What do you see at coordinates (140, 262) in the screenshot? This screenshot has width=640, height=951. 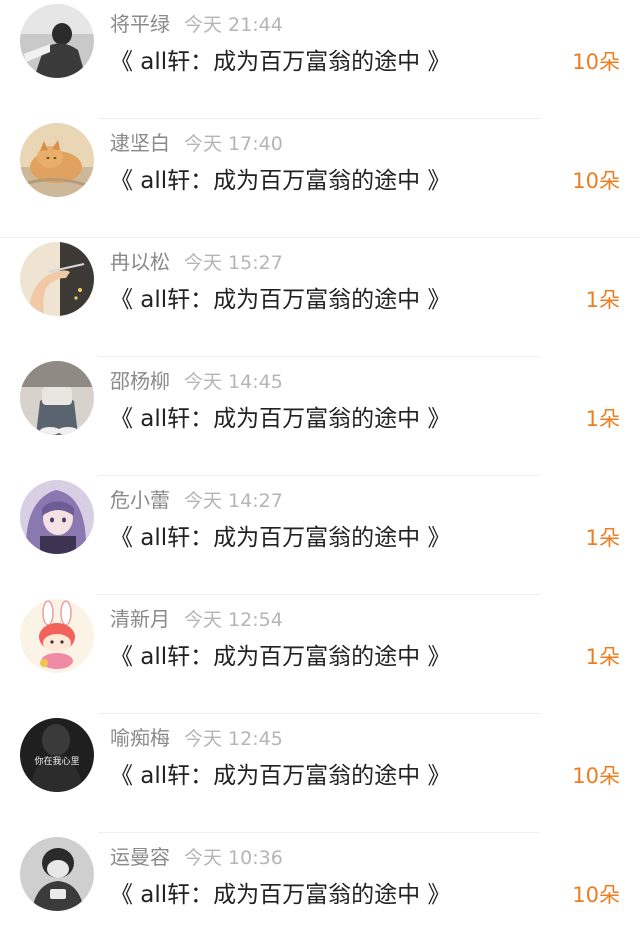 I see `user-name: 冉以松` at bounding box center [140, 262].